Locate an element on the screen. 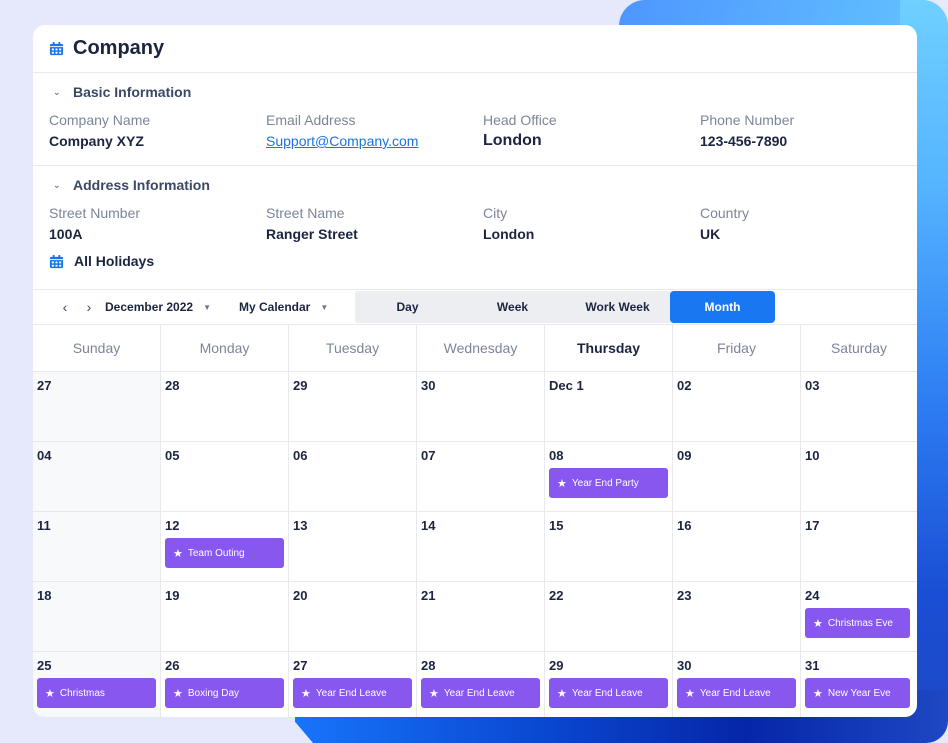 This screenshot has width=948, height=743. holiday-event: ★ Year End Party is located at coordinates (608, 483).